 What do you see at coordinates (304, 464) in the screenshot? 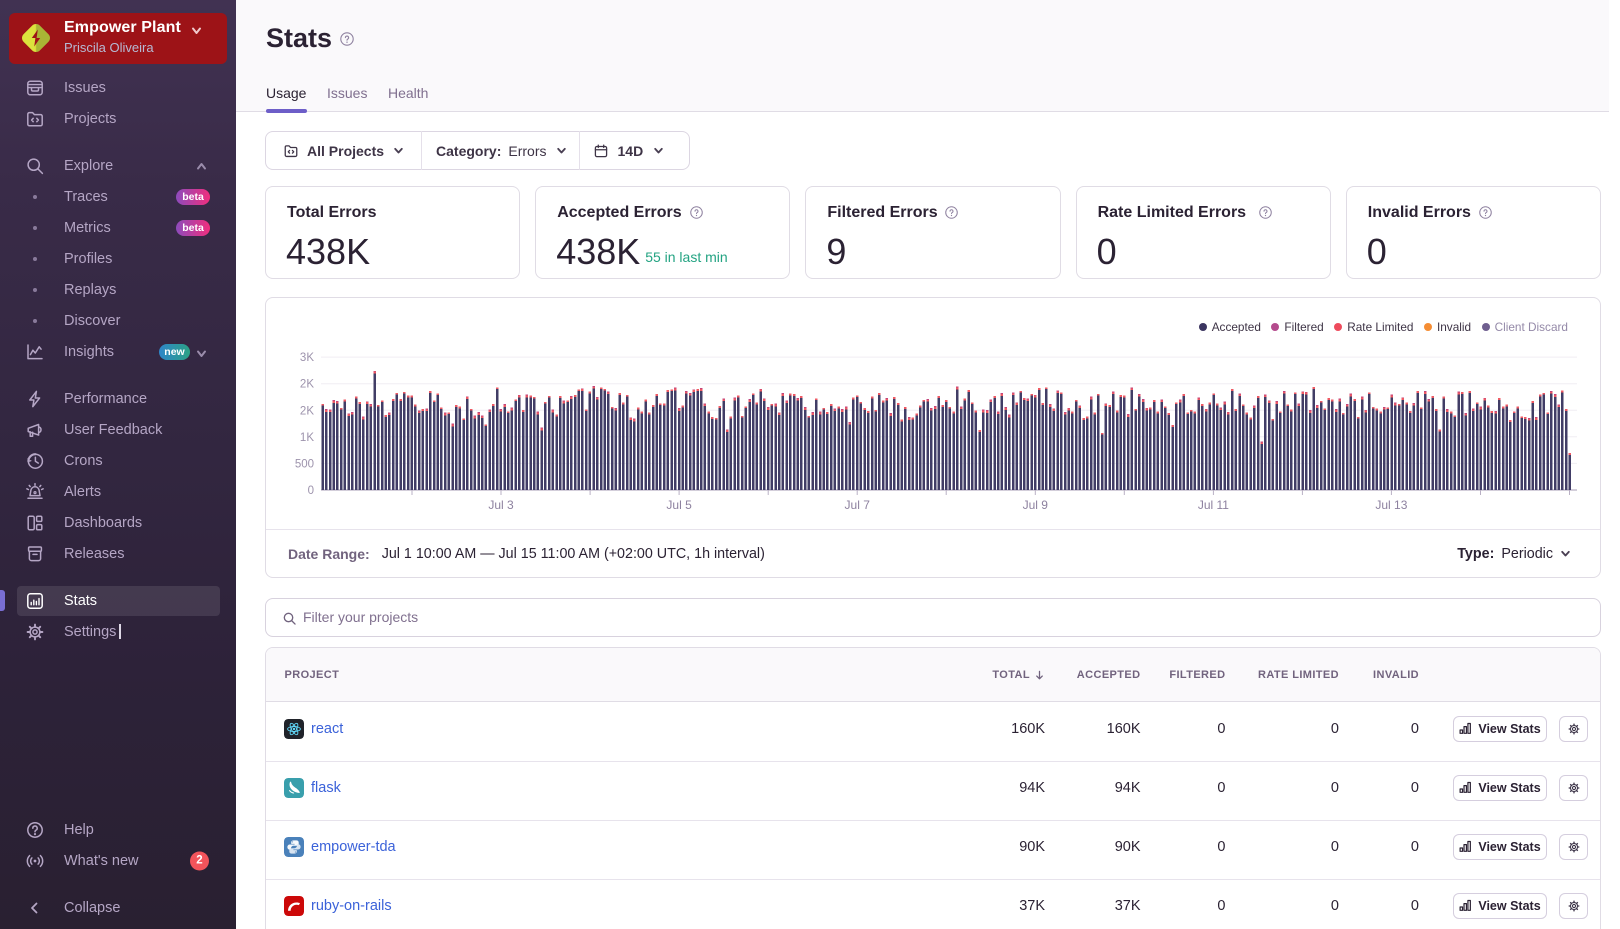
I see `svg-text: 500` at bounding box center [304, 464].